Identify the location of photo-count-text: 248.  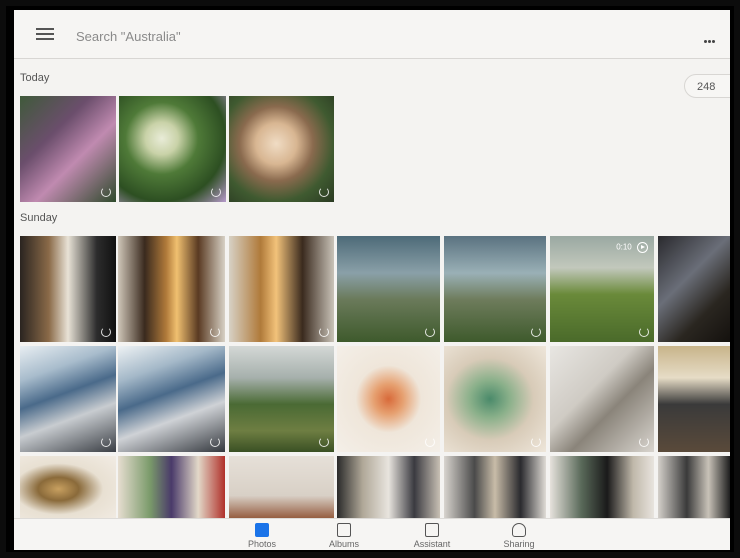
(706, 87).